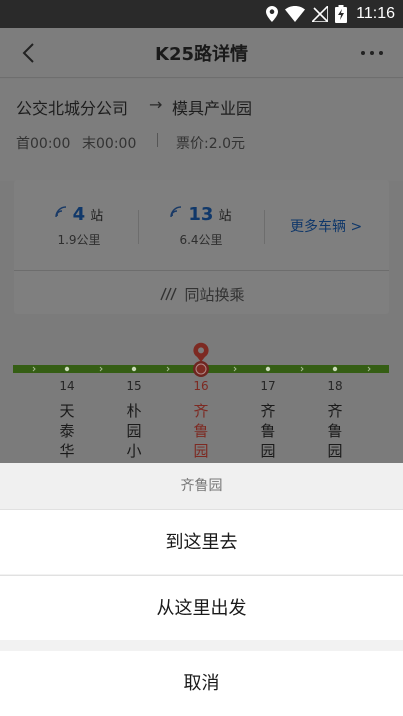 Image resolution: width=403 pixels, height=716 pixels. What do you see at coordinates (134, 431) in the screenshot?
I see `stop-name: 朴园小` at bounding box center [134, 431].